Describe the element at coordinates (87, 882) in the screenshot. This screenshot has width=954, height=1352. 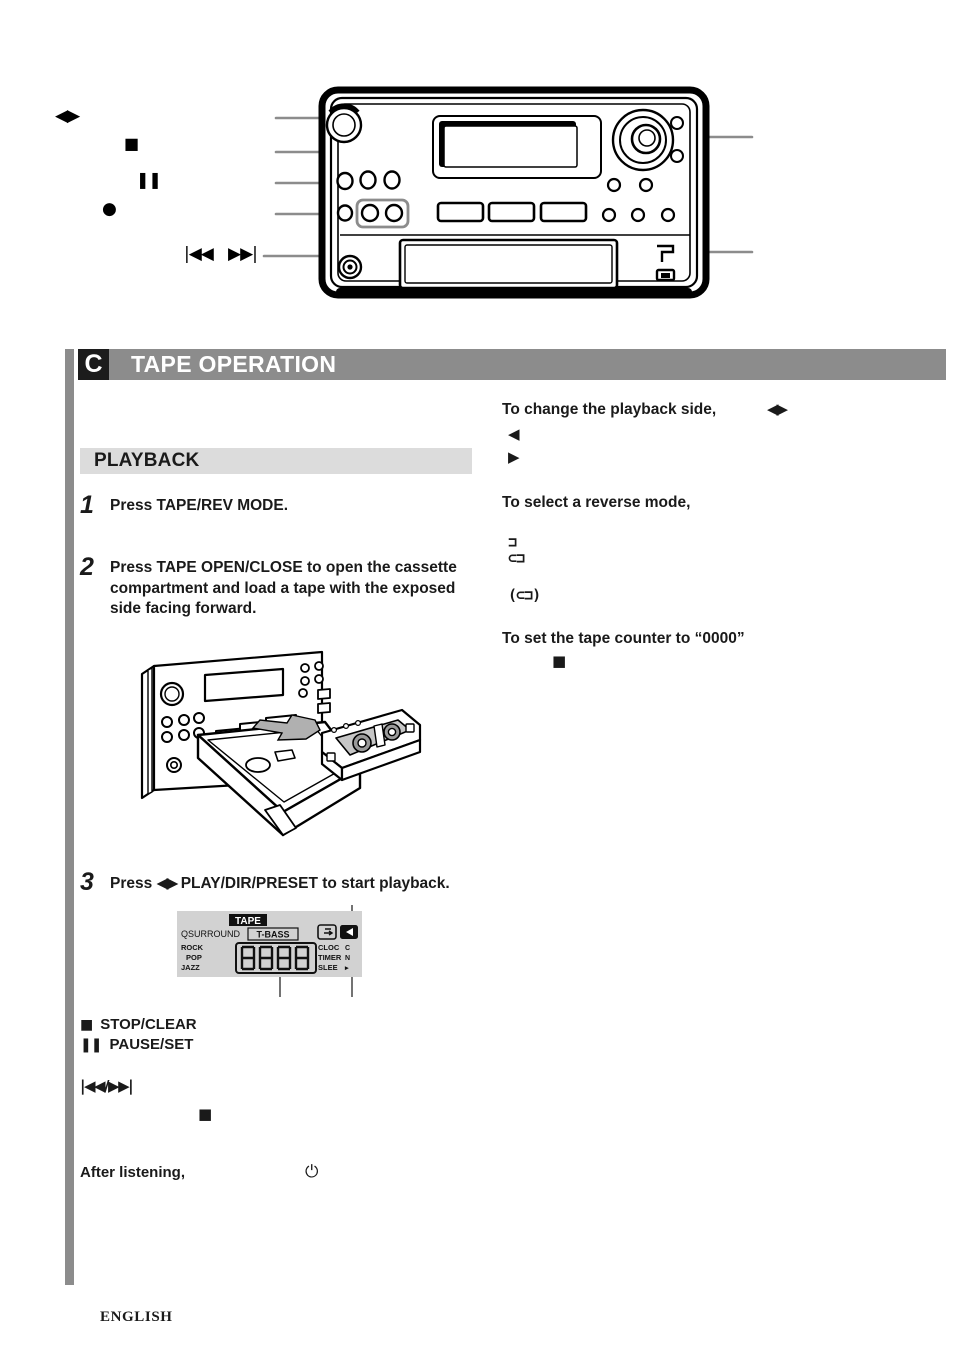
I see `step-3-number: 3` at that location.